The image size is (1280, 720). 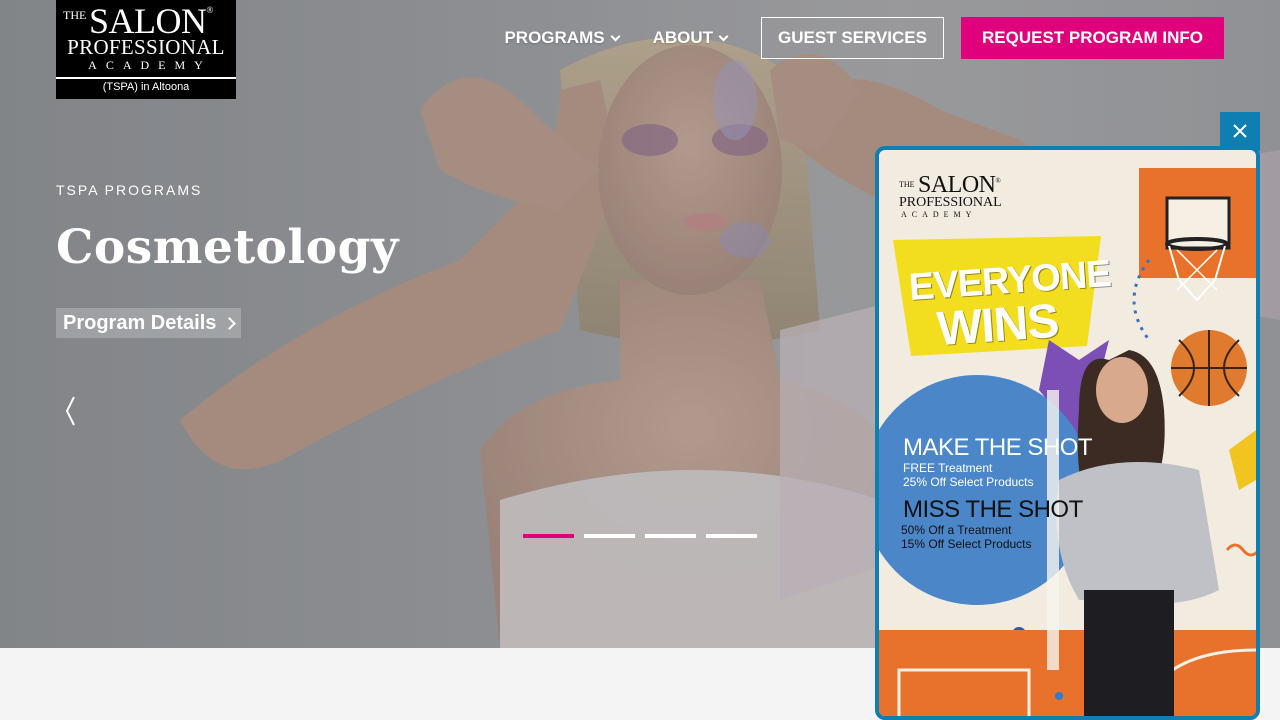 What do you see at coordinates (998, 447) in the screenshot?
I see `make-the-shot-heading: MAKE THE SHOT` at bounding box center [998, 447].